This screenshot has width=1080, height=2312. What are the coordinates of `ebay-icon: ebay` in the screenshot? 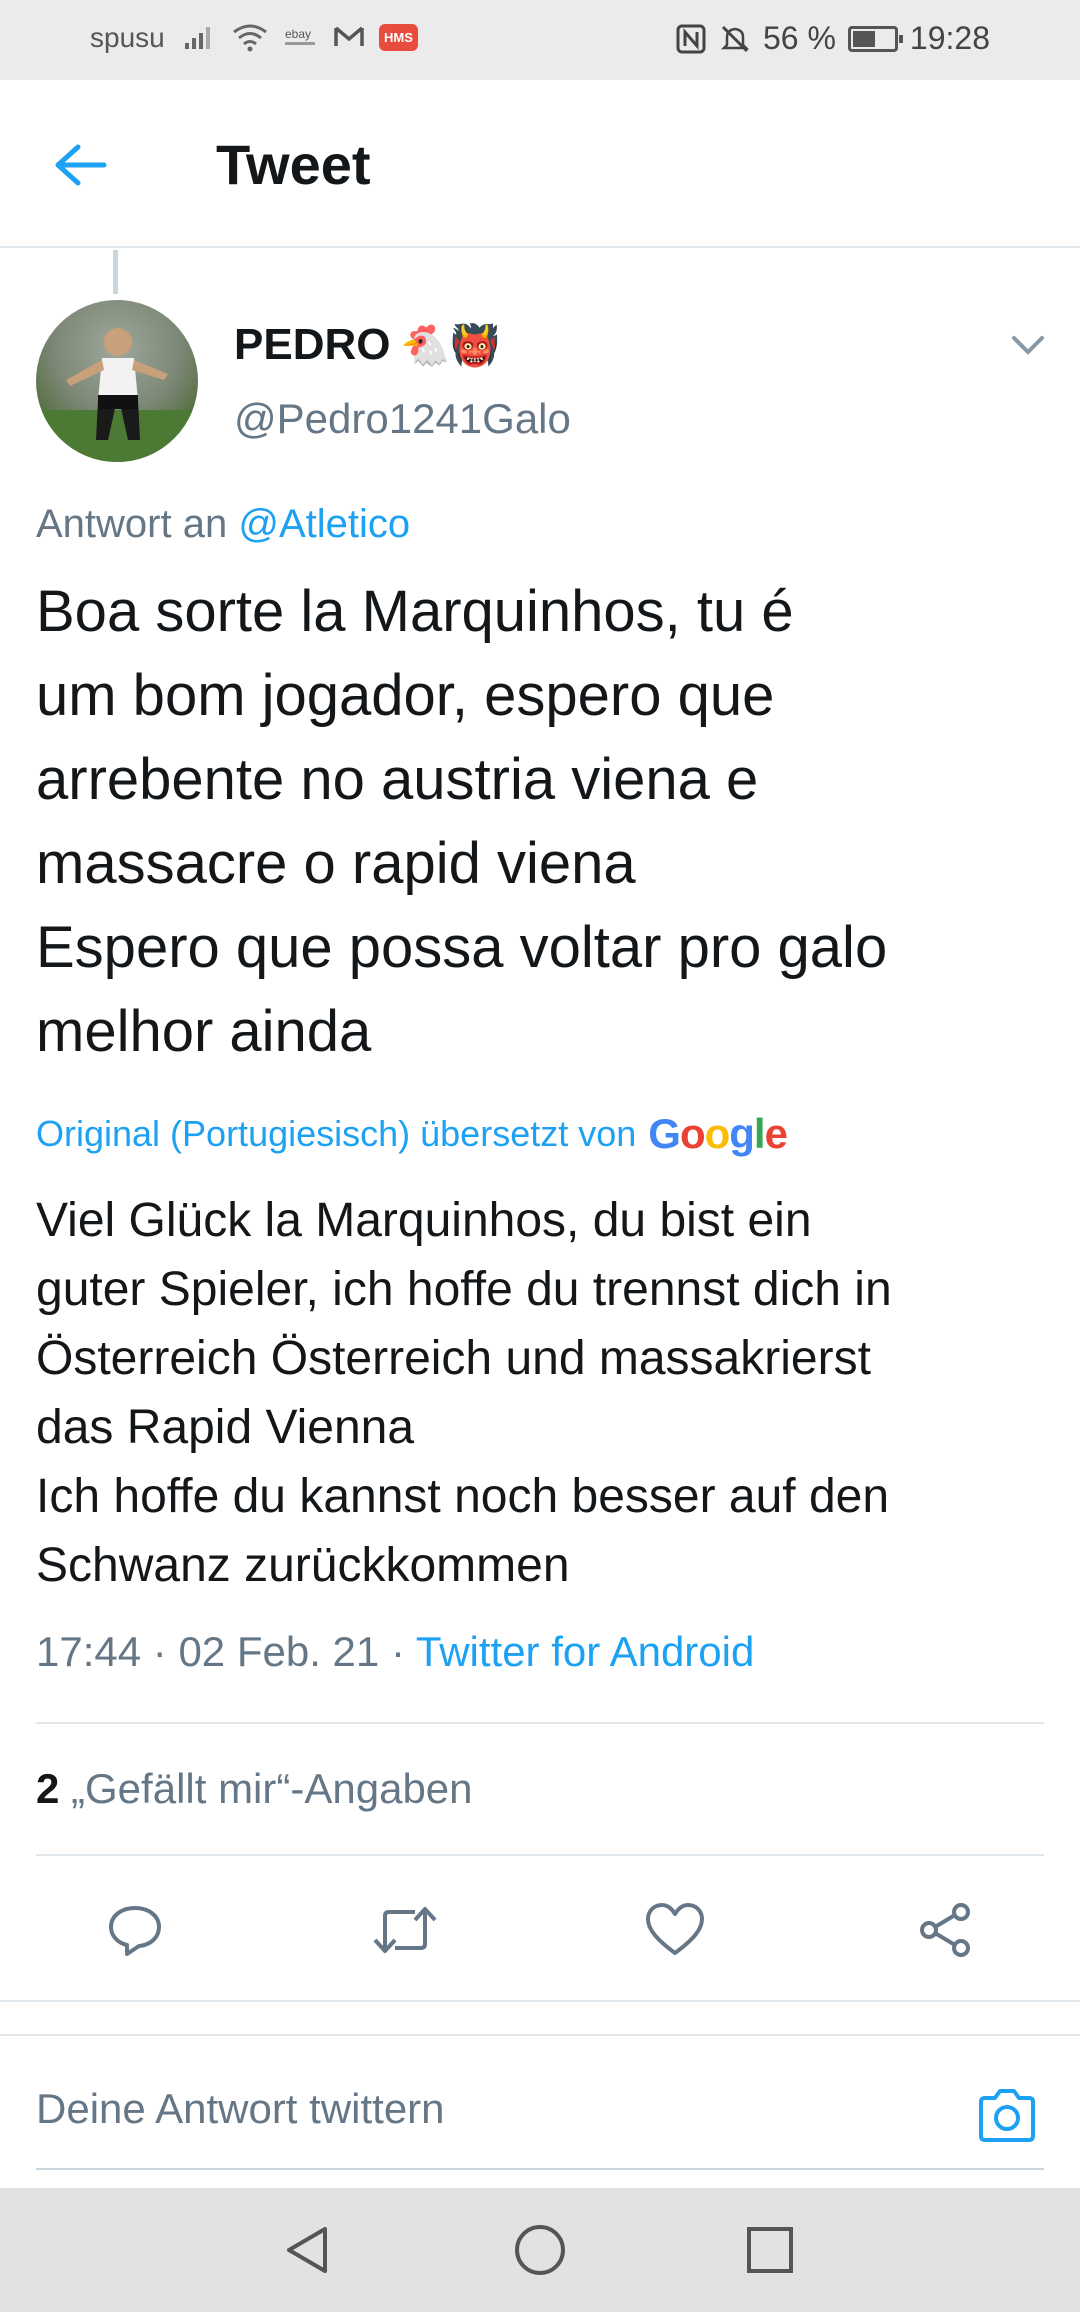 It's located at (300, 36).